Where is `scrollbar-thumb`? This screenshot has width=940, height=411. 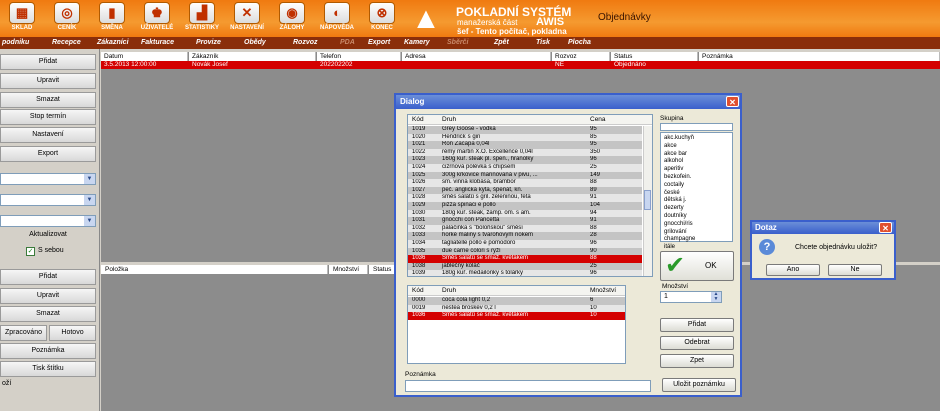
scrollbar-thumb is located at coordinates (647, 200).